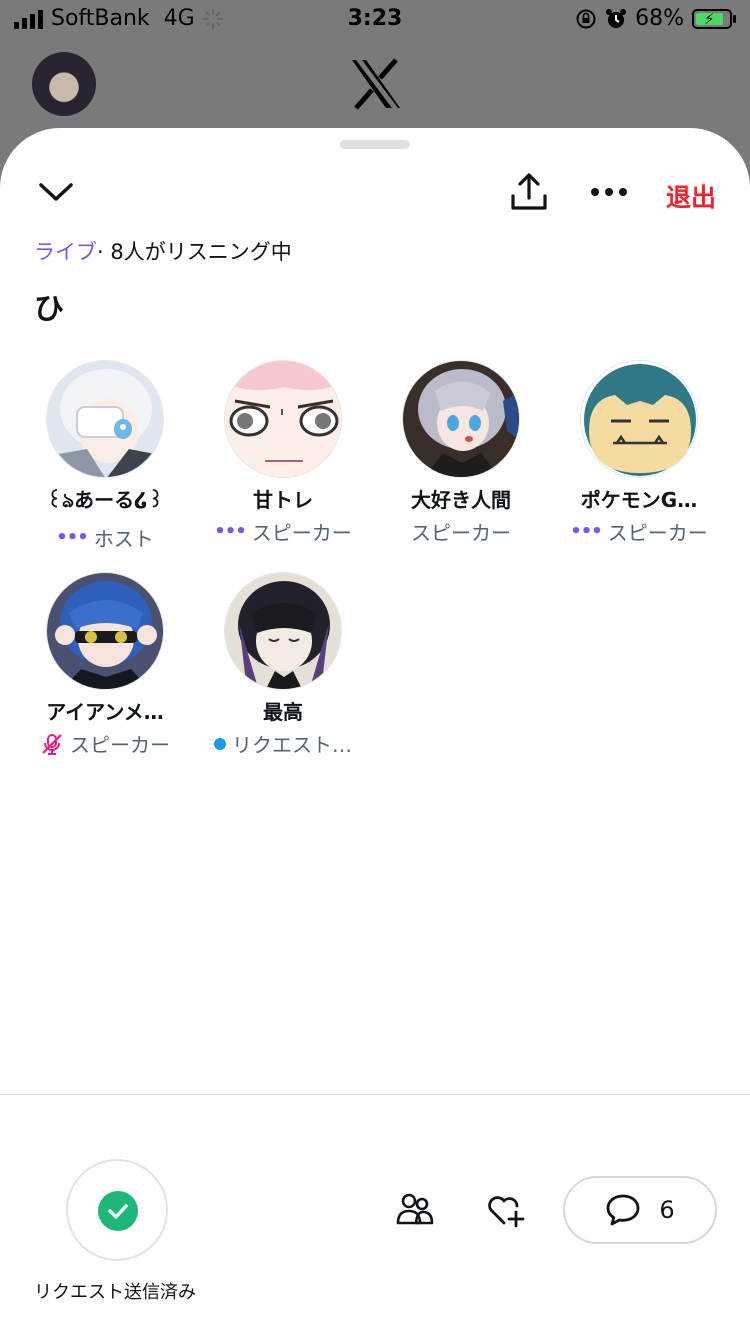 This screenshot has height=1334, width=750. I want to click on request-dot-icon, so click(220, 743).